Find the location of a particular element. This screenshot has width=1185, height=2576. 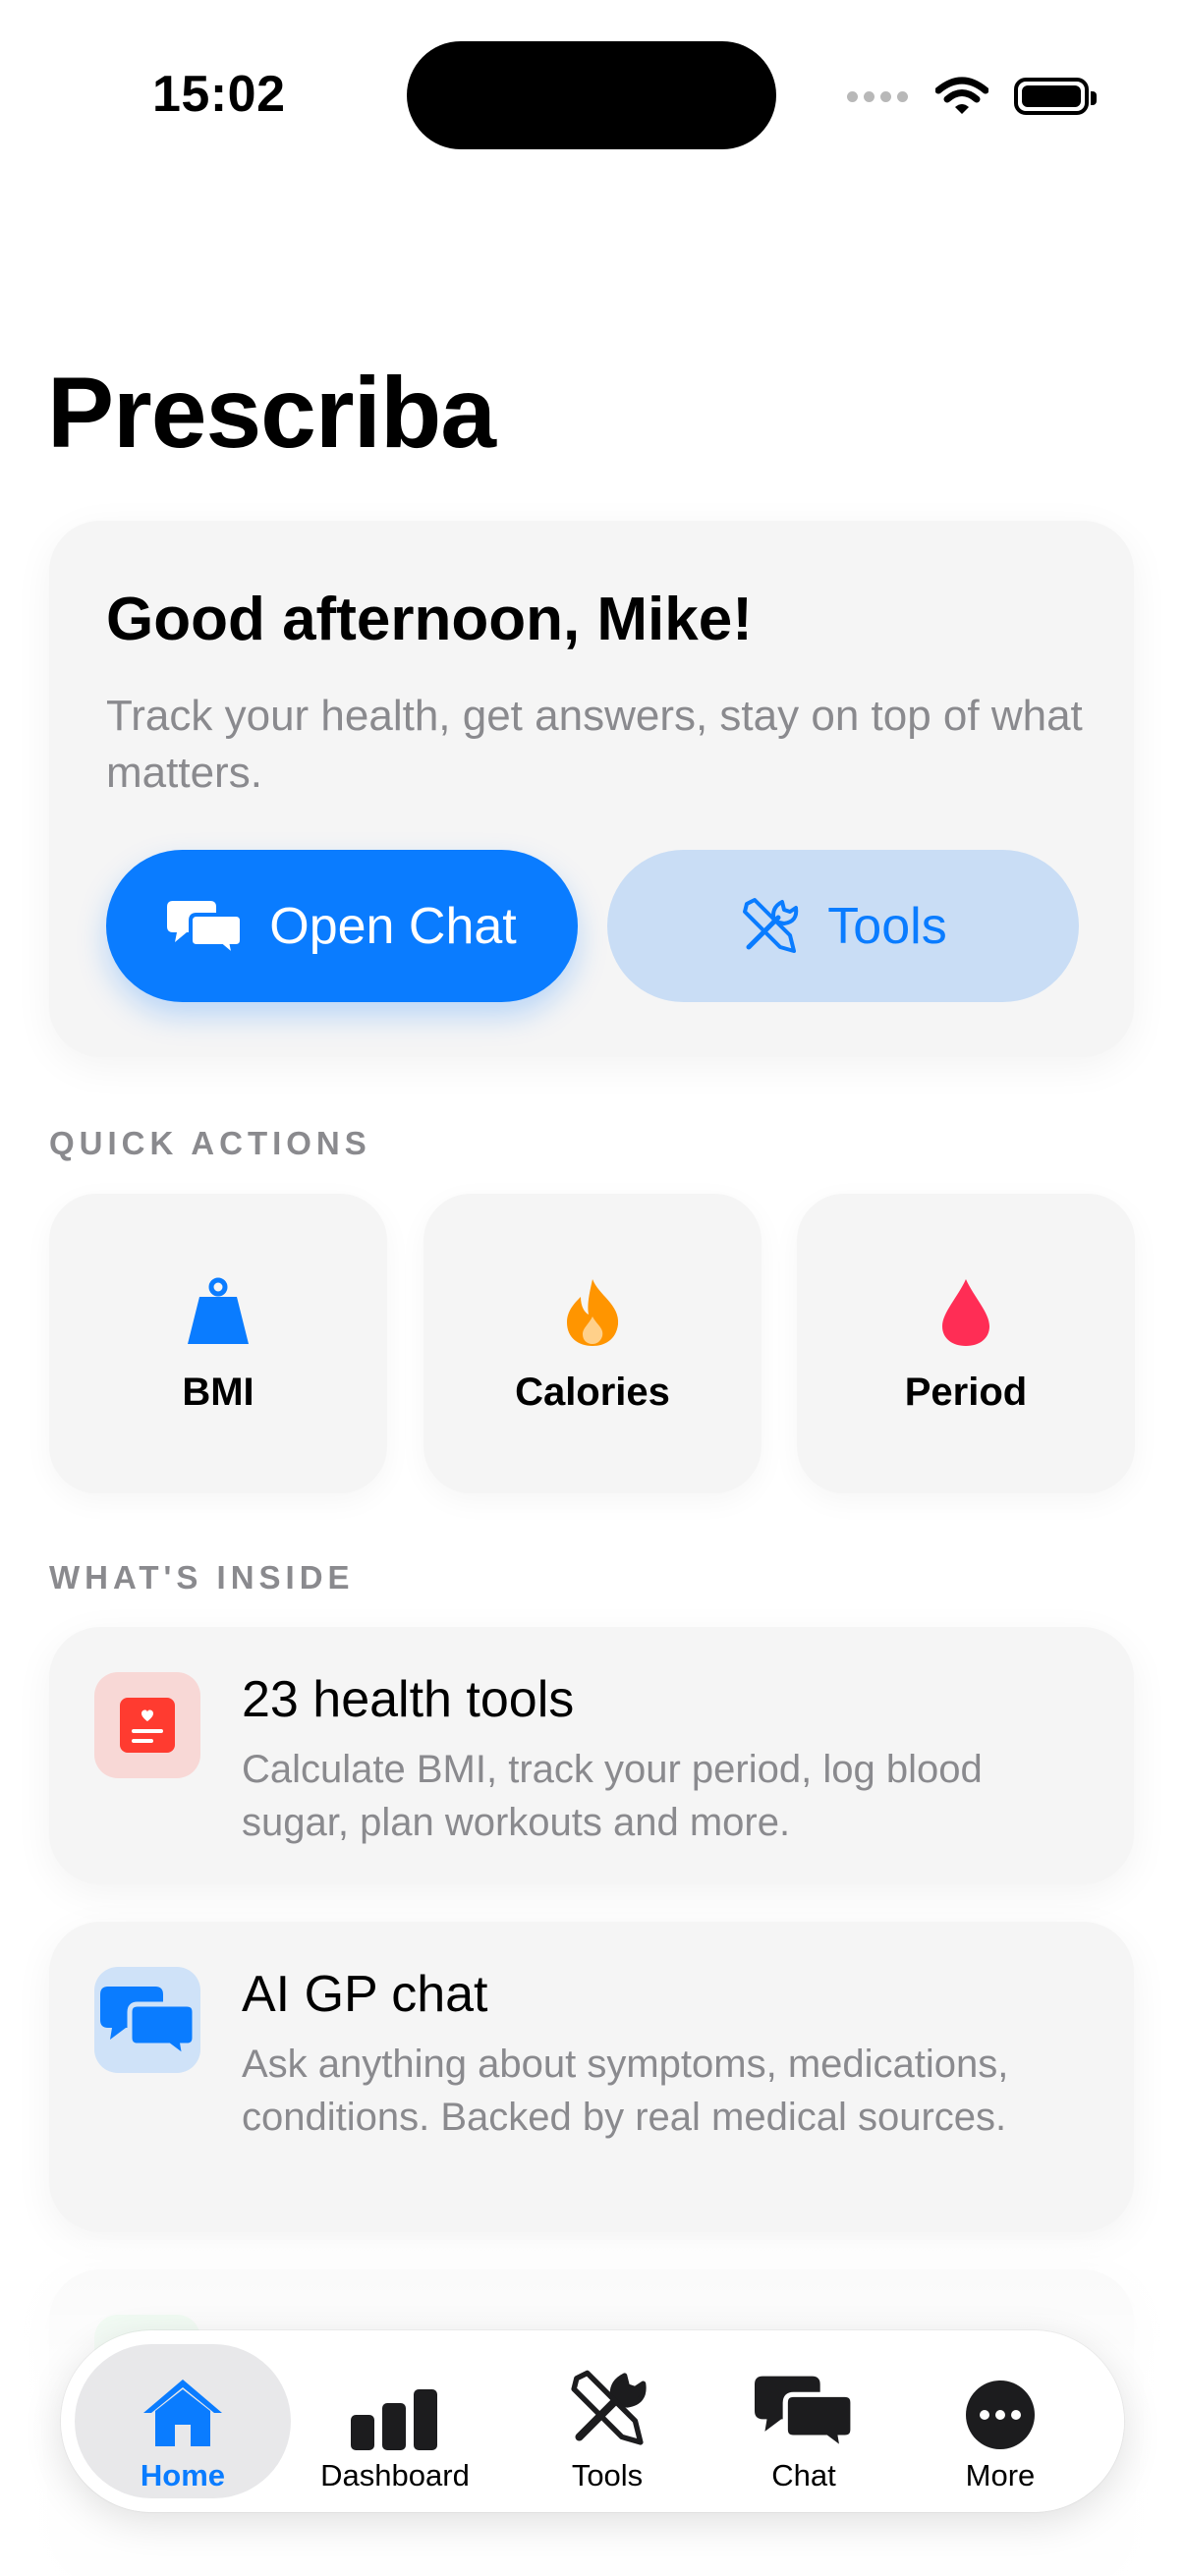

feature-title: AI GP chat is located at coordinates (365, 1994).